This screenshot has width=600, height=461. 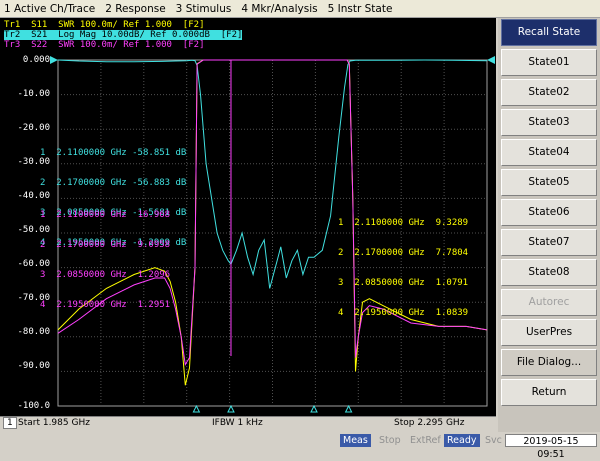 I want to click on softkey-state05: State05, so click(x=549, y=182).